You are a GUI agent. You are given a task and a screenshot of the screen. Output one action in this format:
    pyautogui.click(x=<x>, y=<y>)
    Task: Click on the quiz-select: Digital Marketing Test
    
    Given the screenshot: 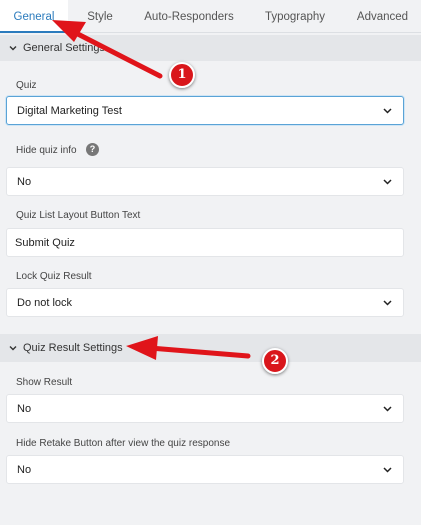 What is the action you would take?
    pyautogui.click(x=205, y=110)
    